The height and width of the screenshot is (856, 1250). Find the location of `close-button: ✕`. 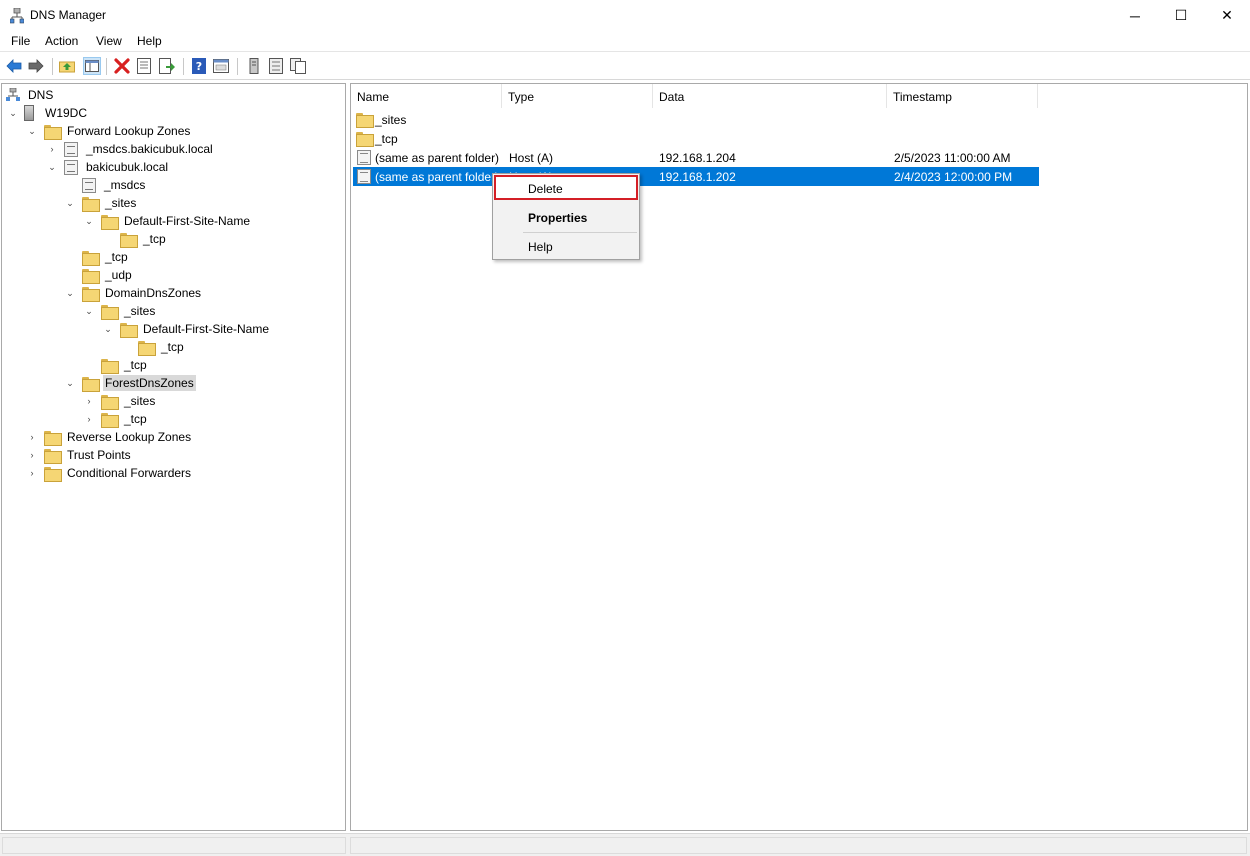

close-button: ✕ is located at coordinates (1227, 15).